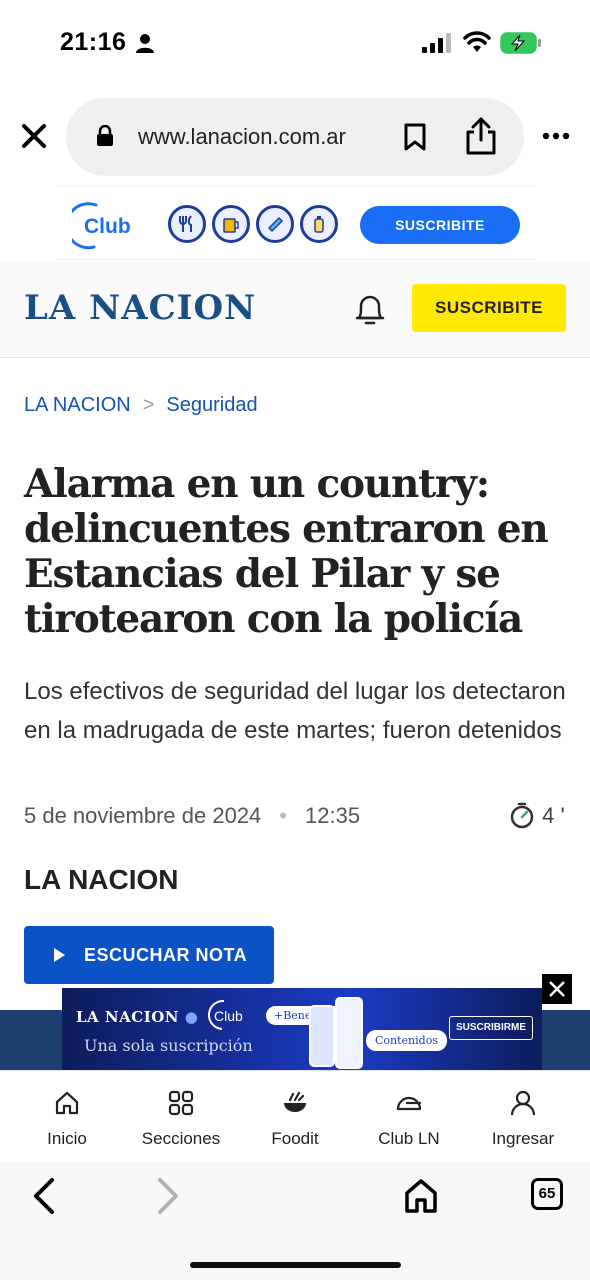 The image size is (590, 1280). I want to click on breadcrumb-home: LA NACION, so click(77, 405).